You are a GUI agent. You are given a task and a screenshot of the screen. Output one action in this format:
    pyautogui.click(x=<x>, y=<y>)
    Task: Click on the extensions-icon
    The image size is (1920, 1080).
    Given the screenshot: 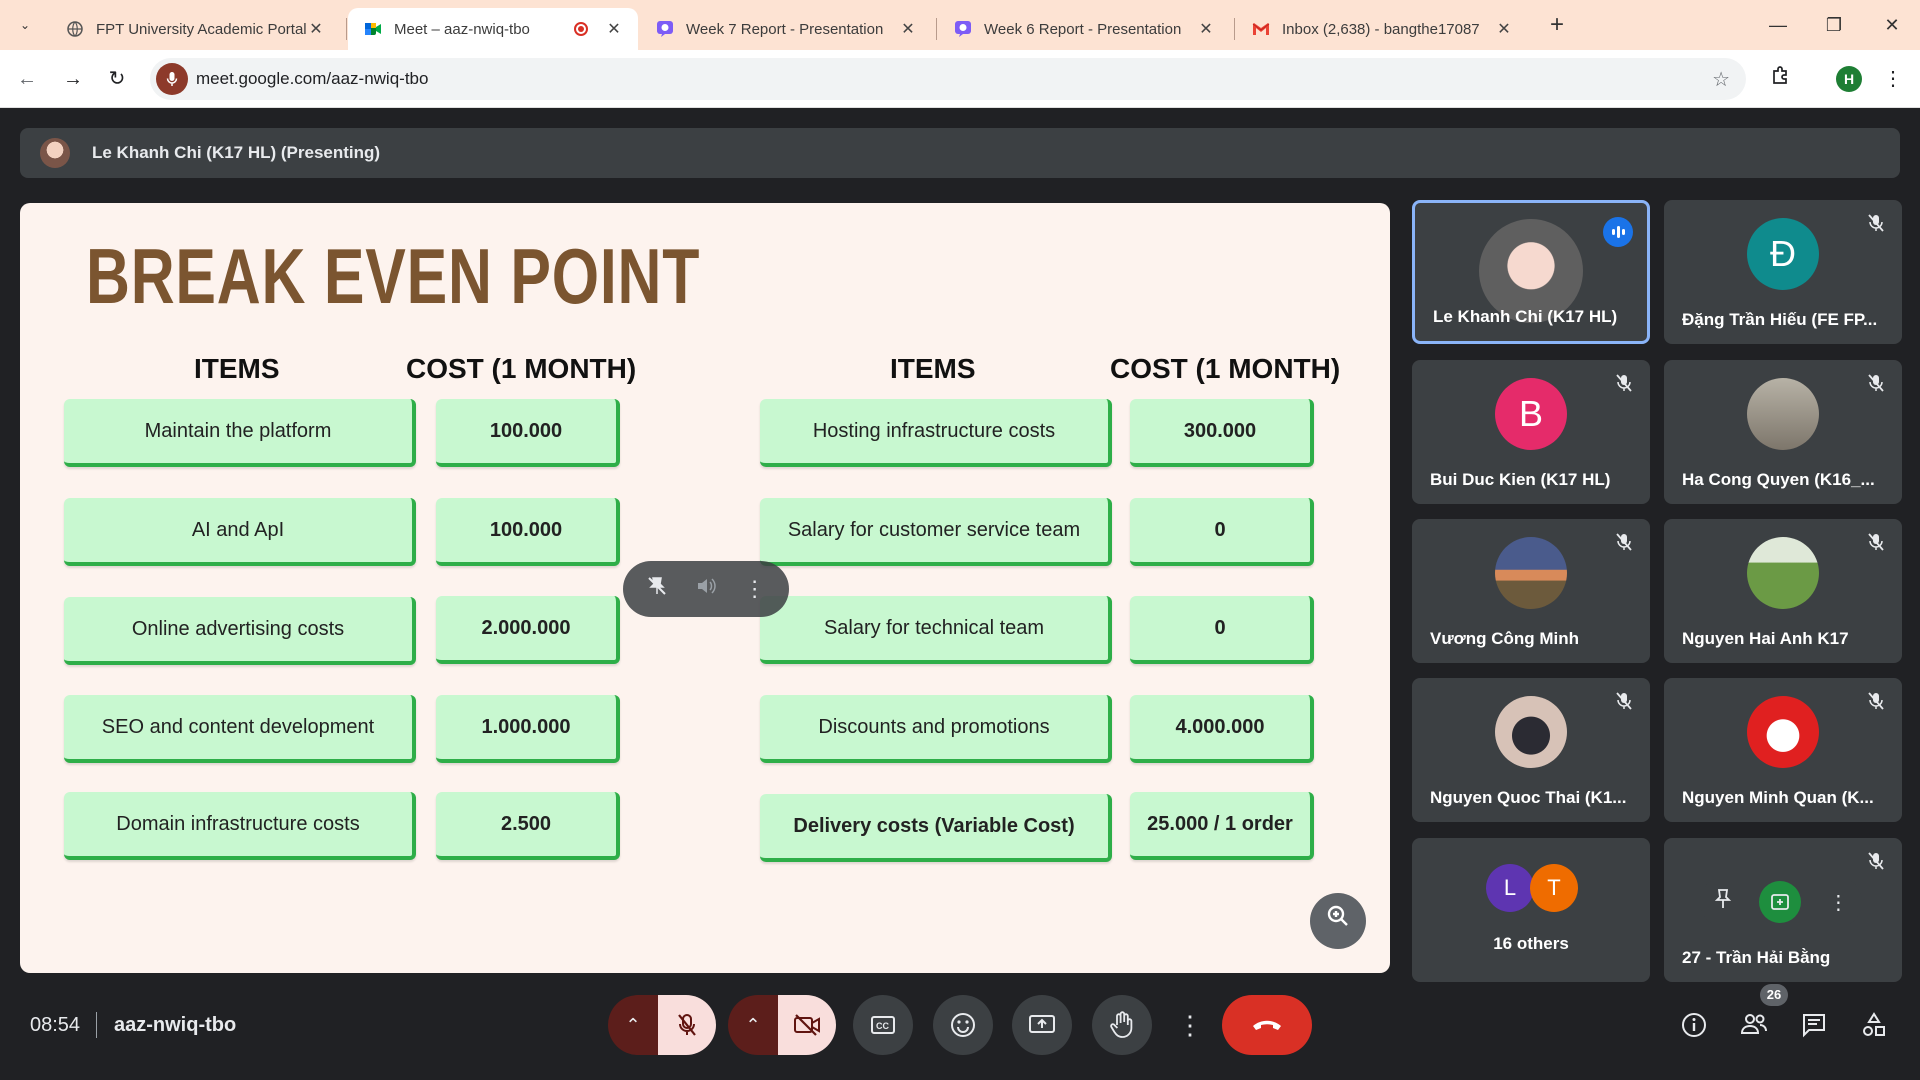 What is the action you would take?
    pyautogui.click(x=1781, y=79)
    